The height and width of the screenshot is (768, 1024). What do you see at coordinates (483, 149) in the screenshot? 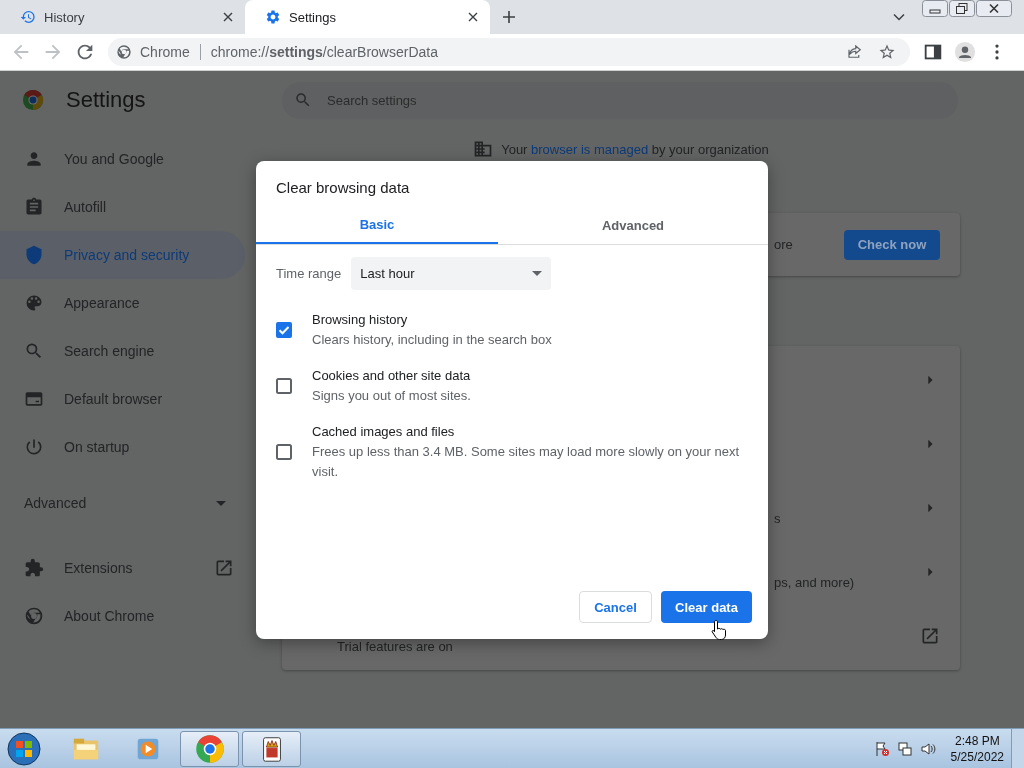
I see `building-icon` at bounding box center [483, 149].